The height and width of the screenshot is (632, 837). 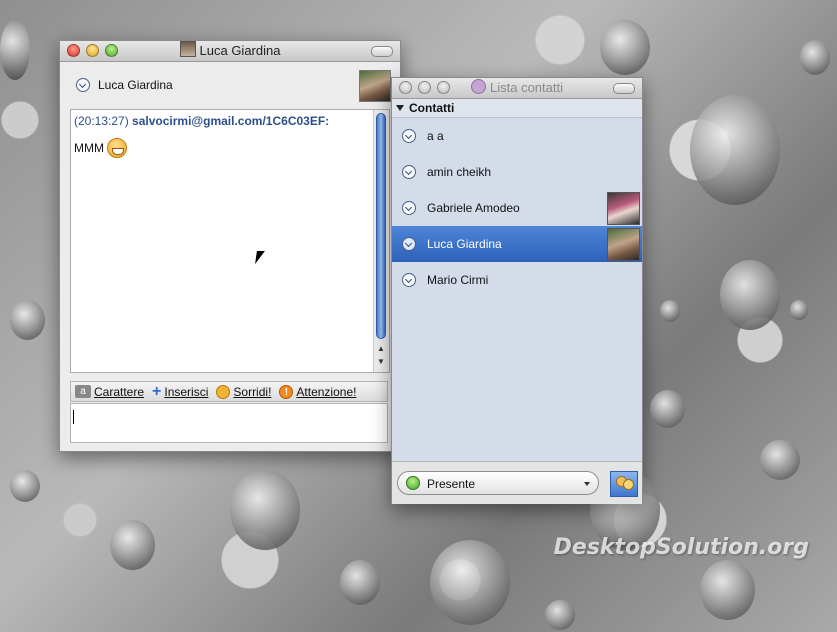 I want to click on contact-item: Mario Cirmi, so click(x=517, y=280).